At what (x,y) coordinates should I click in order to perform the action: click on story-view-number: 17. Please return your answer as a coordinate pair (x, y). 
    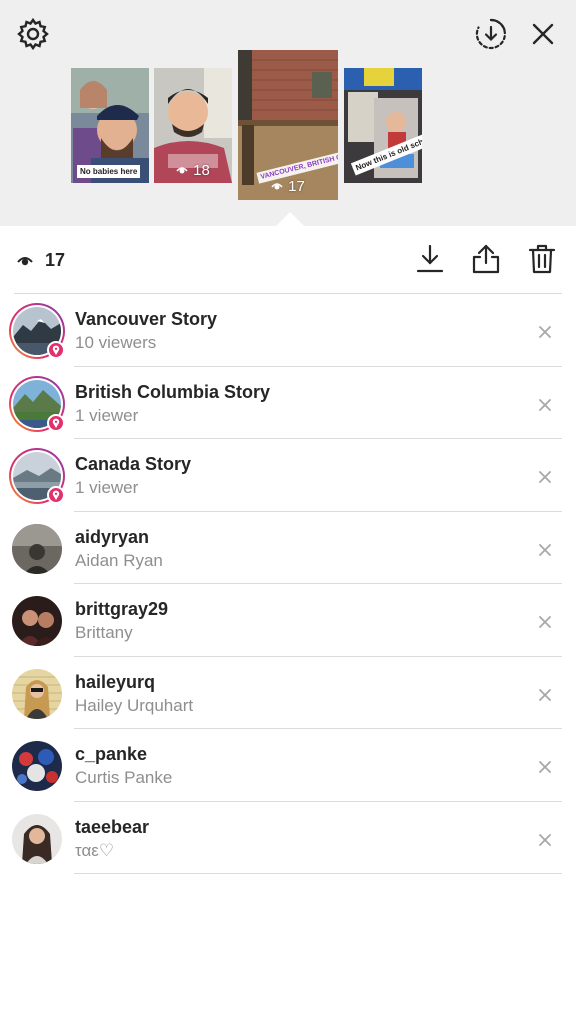
    Looking at the image, I should click on (296, 186).